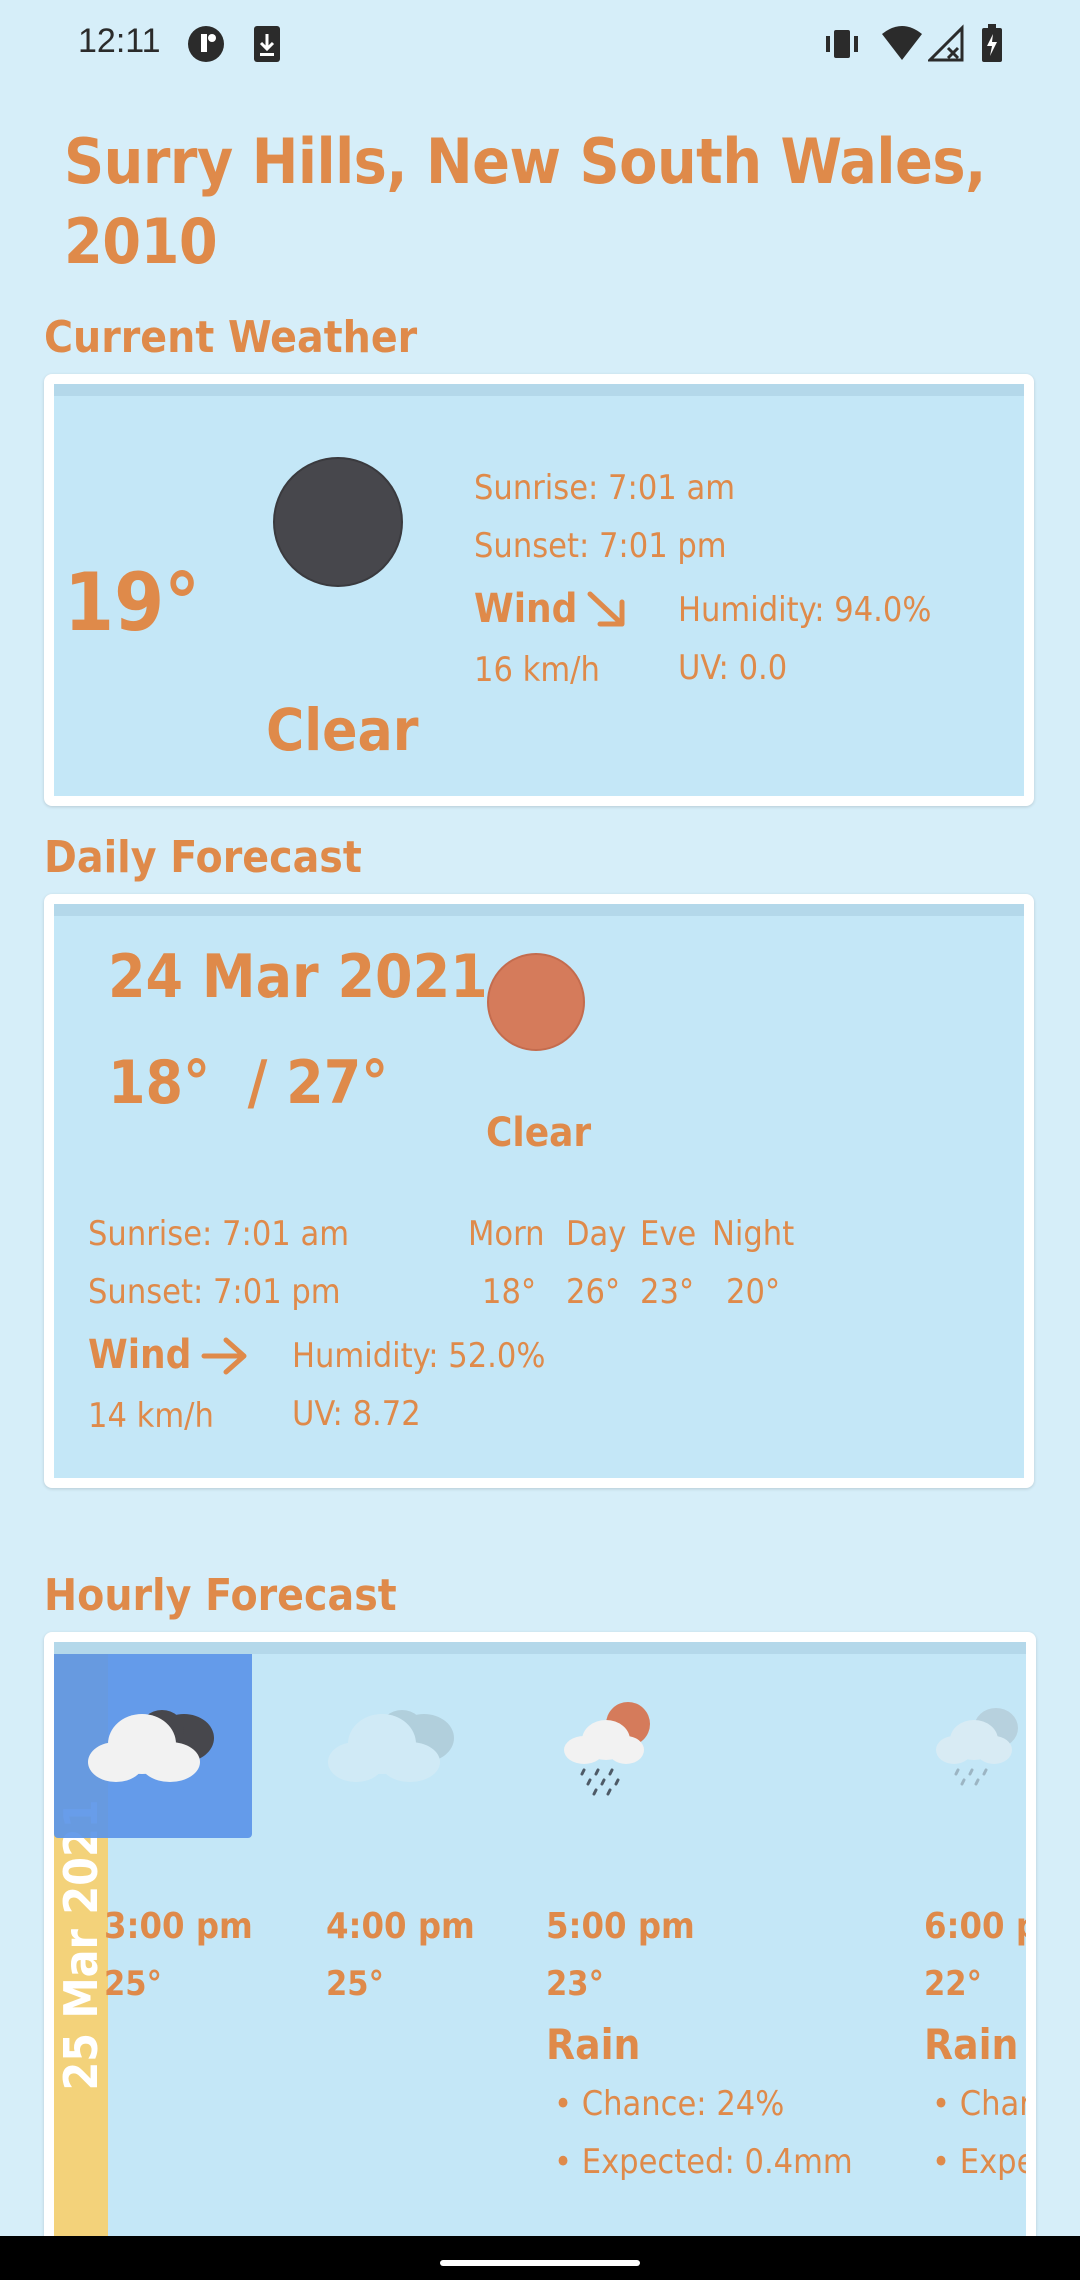 This screenshot has width=1080, height=2280. Describe the element at coordinates (703, 2162) in the screenshot. I see `hour-rain-expected: • Expected: 0.4mm` at that location.